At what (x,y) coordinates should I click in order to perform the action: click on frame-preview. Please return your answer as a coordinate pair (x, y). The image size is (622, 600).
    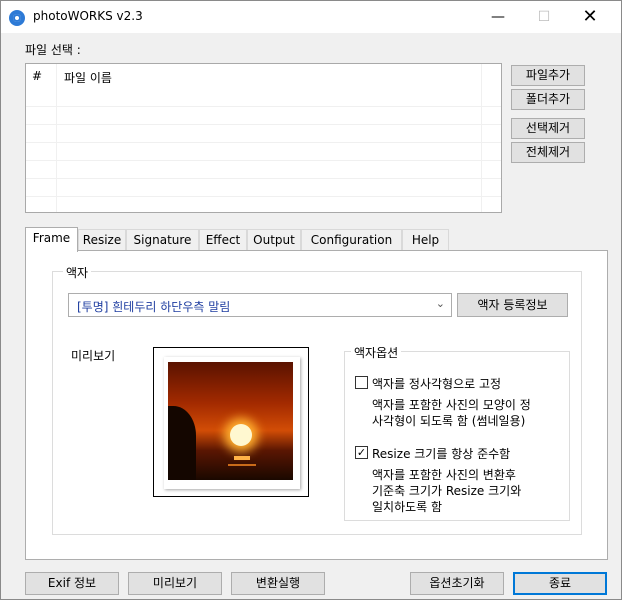
    Looking at the image, I should click on (231, 422).